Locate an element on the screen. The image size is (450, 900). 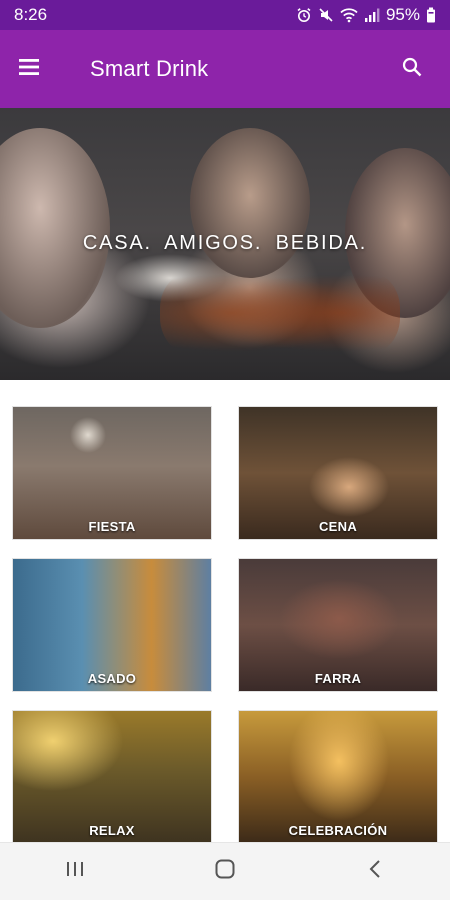
category-card-fiesta: FIESTA is located at coordinates (112, 473).